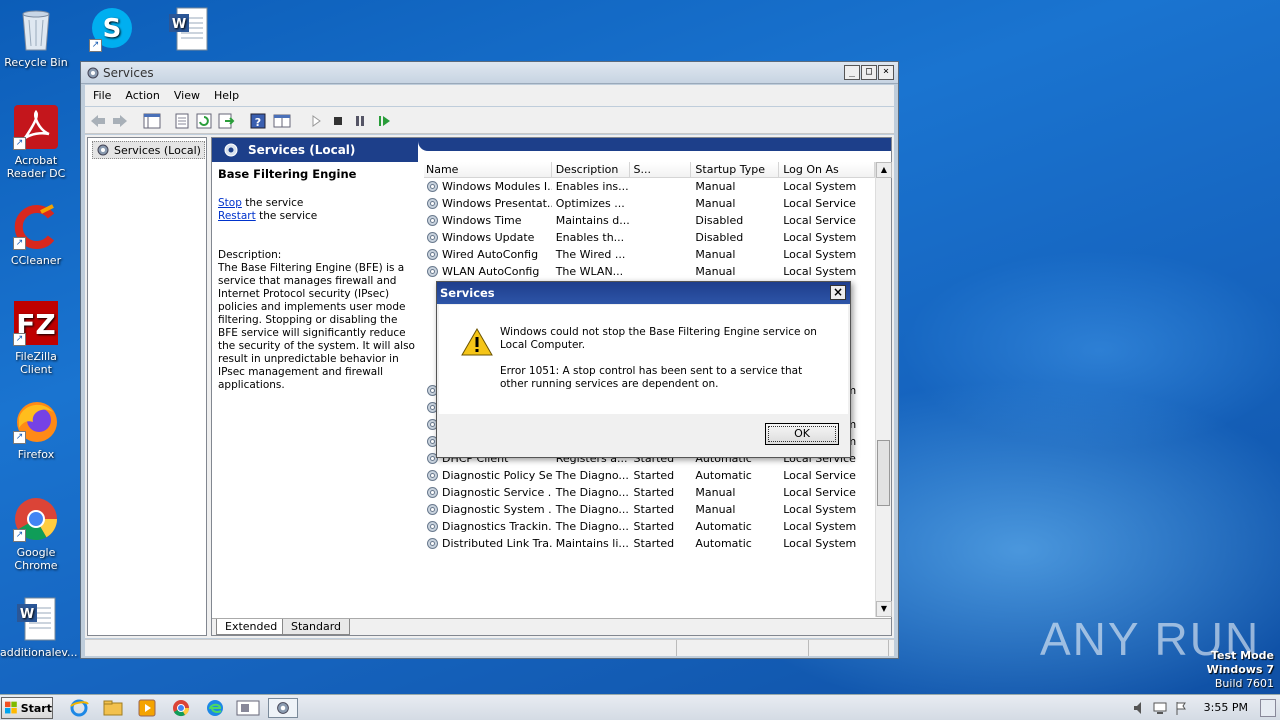  I want to click on desktop-icon-ccleaner: ↗ CCleaner, so click(36, 235).